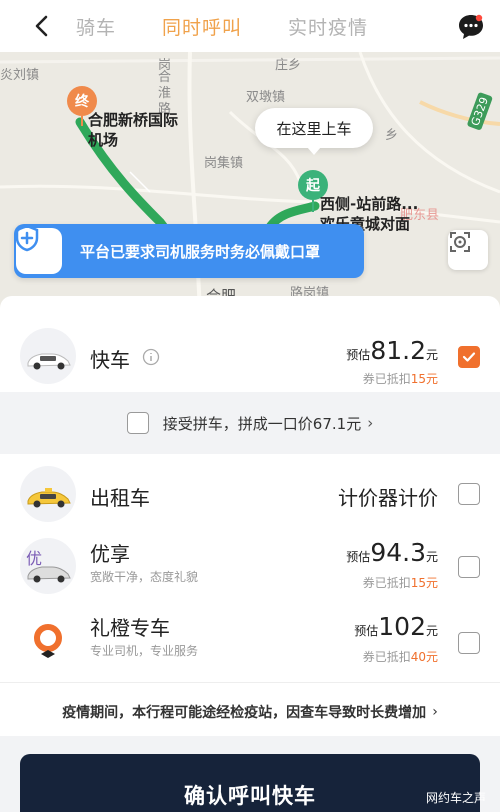  What do you see at coordinates (469, 357) in the screenshot?
I see `express-checkbox` at bounding box center [469, 357].